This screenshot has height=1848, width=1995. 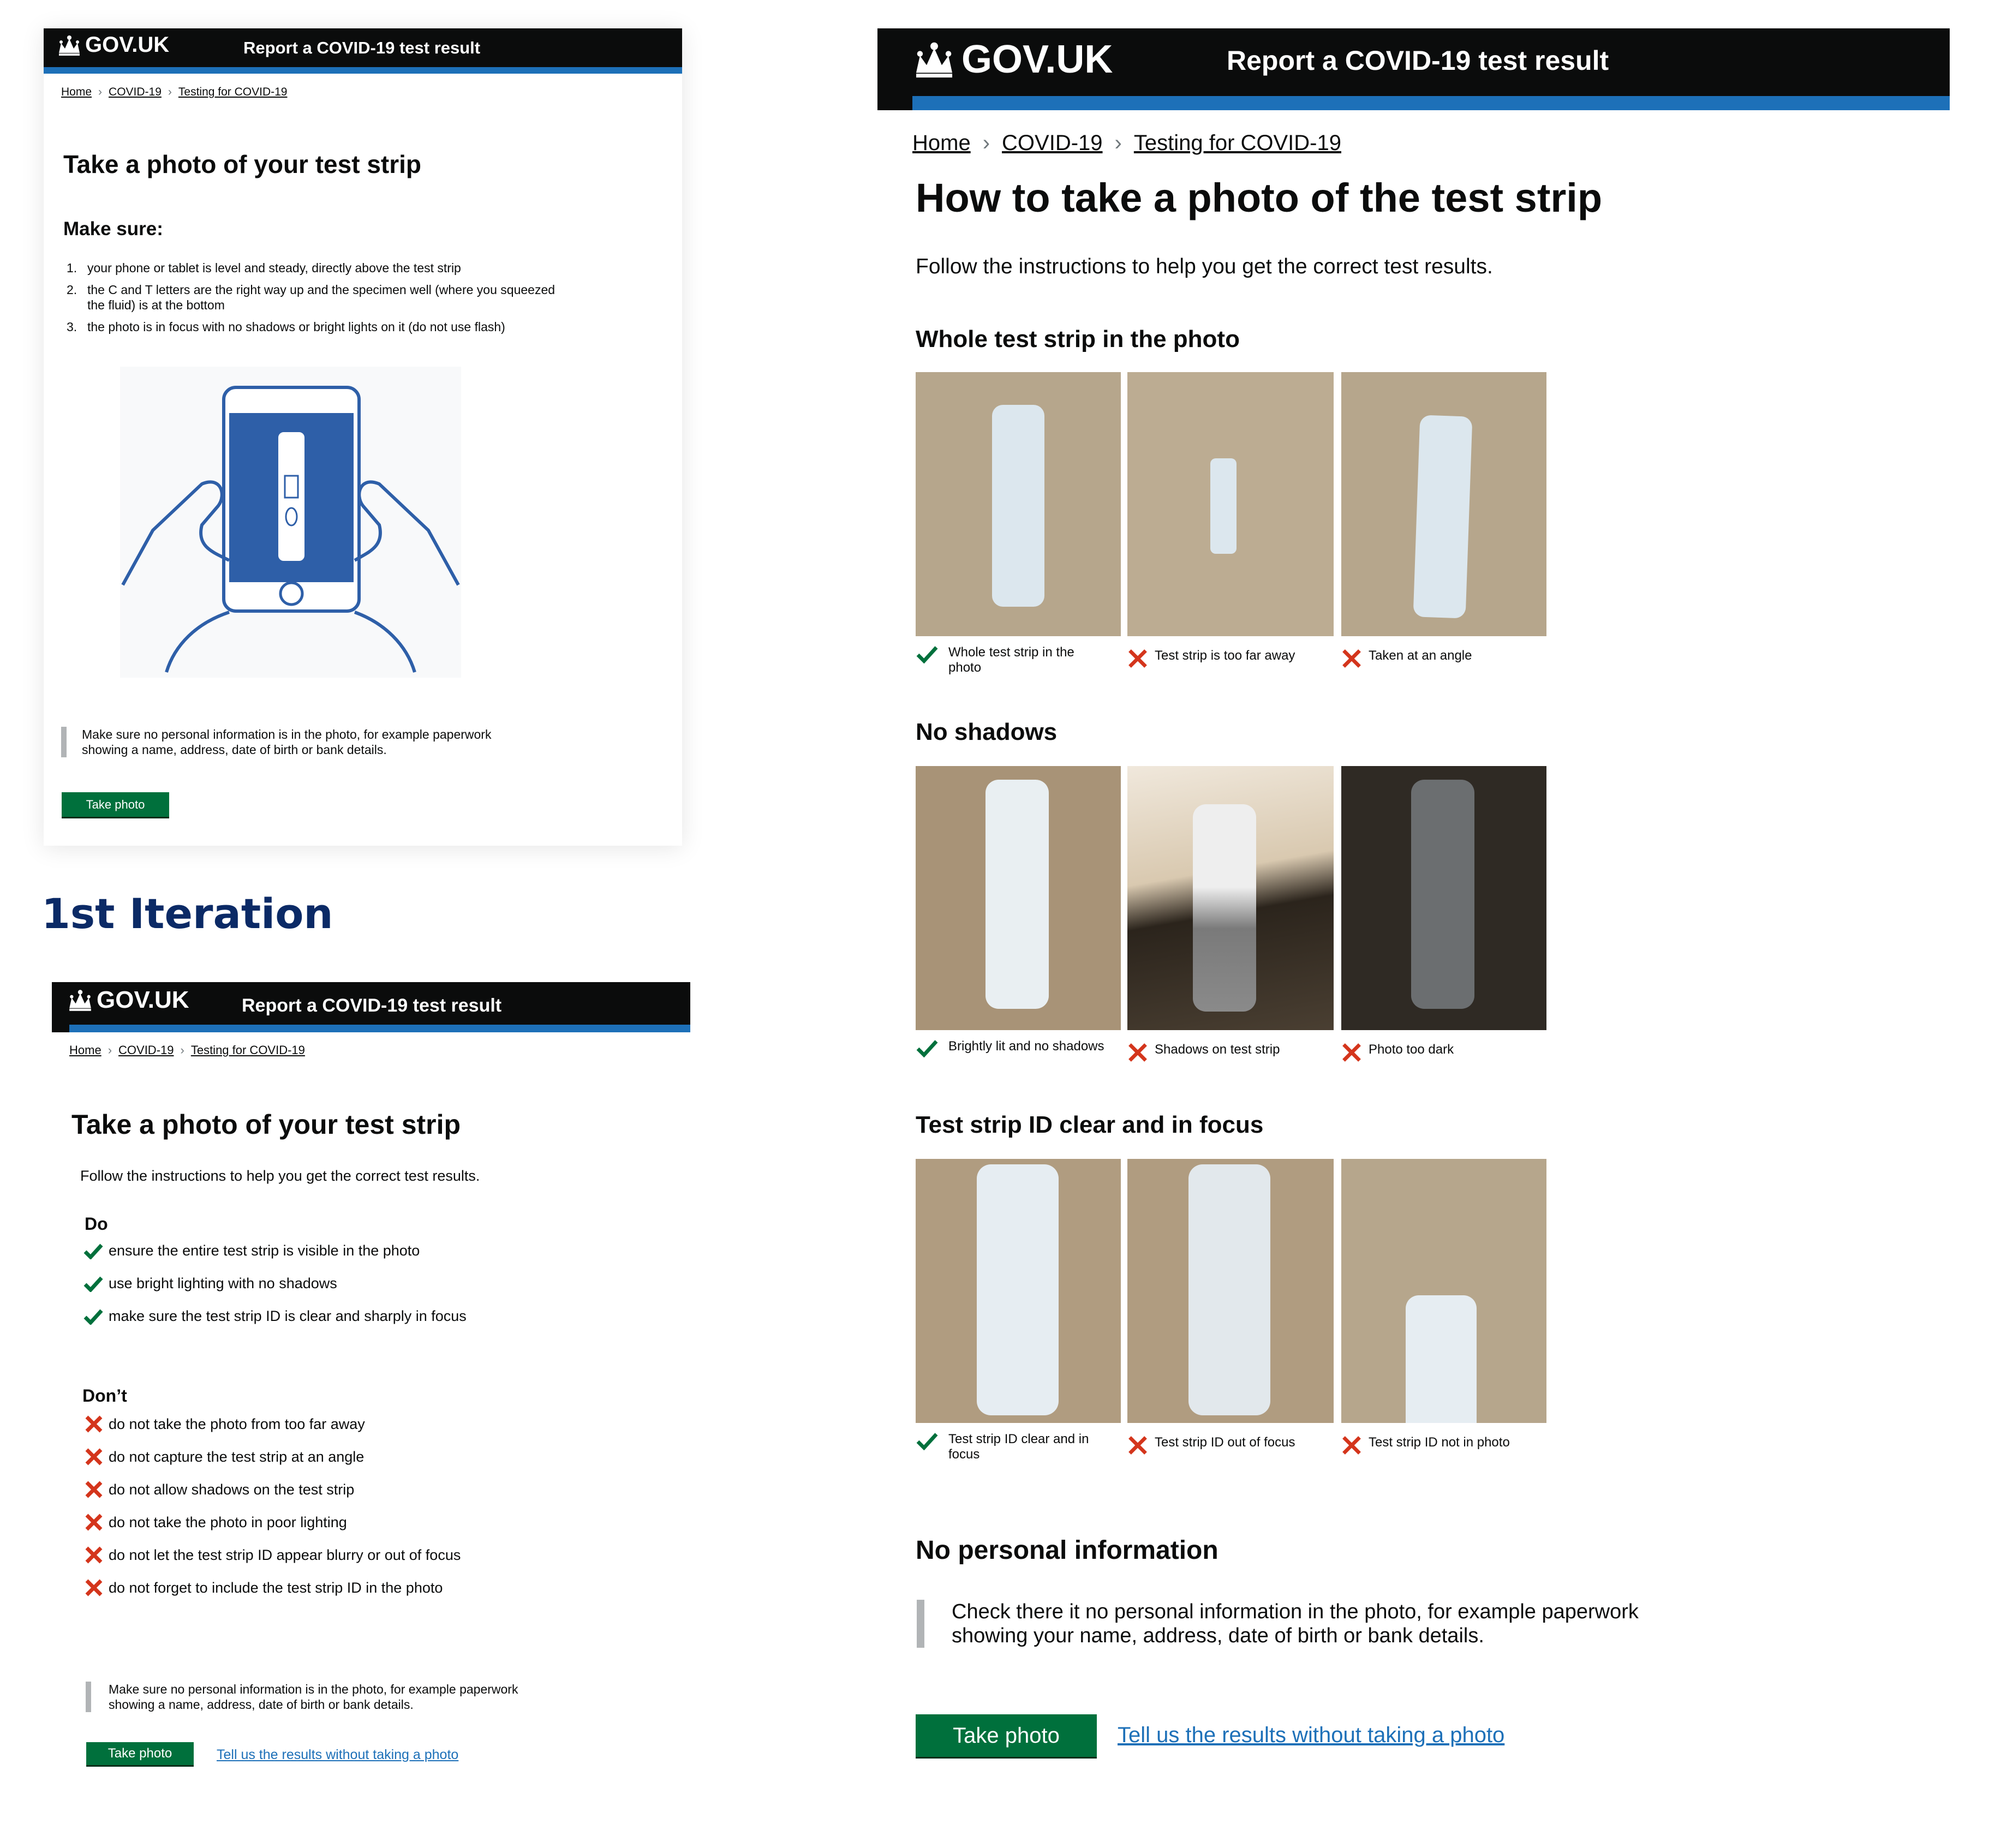 I want to click on caption-good: Brightly lit and no shadows, so click(x=1018, y=1048).